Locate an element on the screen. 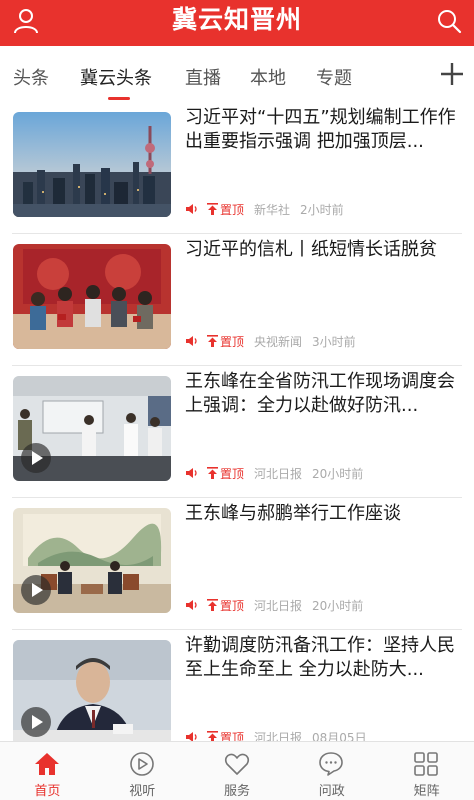  chat-bubble-icon is located at coordinates (331, 764).